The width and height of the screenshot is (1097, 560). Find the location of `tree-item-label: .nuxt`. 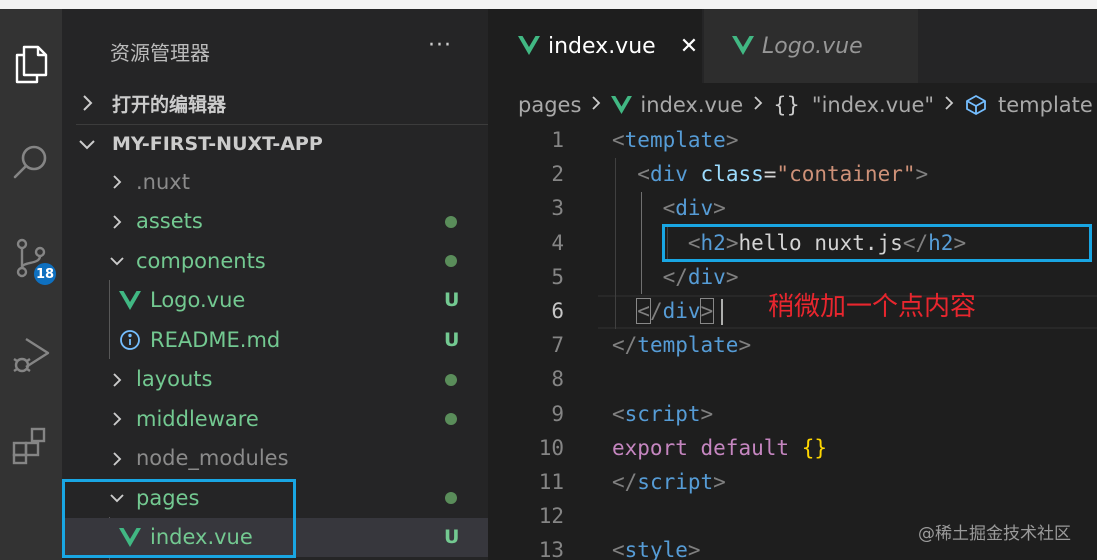

tree-item-label: .nuxt is located at coordinates (163, 181).